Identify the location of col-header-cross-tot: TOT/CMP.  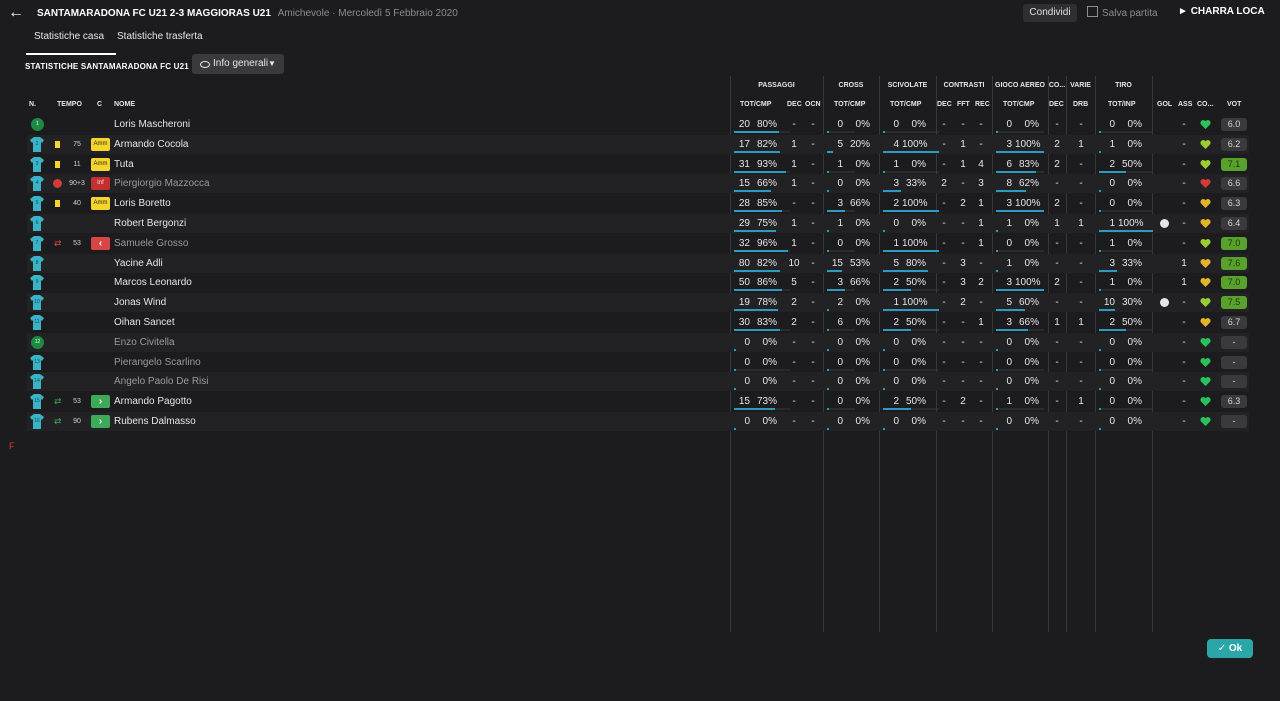
(849, 104).